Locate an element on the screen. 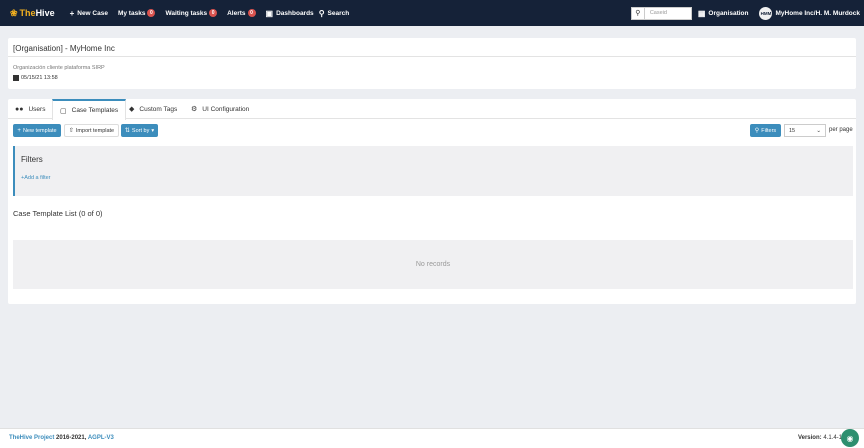  new-template-button: + New template is located at coordinates (37, 130).